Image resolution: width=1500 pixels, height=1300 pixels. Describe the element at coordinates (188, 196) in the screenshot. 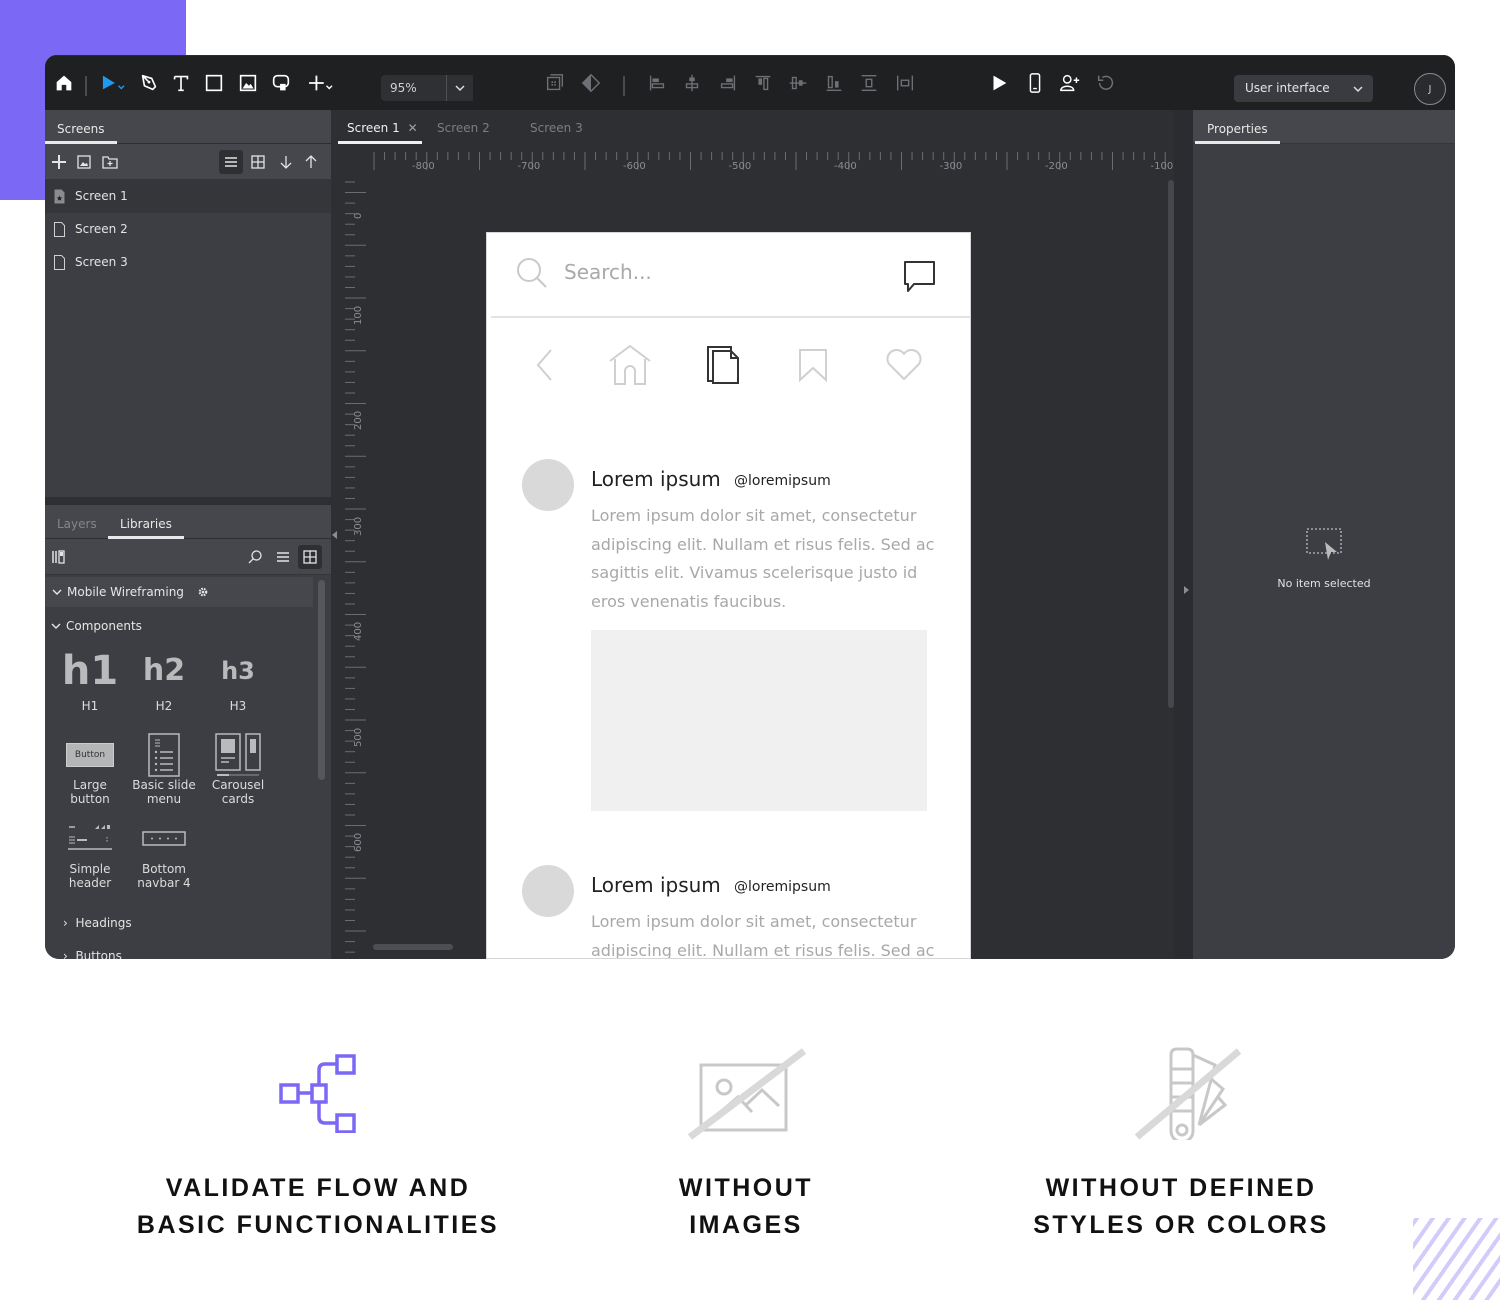

I see `screen-list-item: Screen 1` at that location.